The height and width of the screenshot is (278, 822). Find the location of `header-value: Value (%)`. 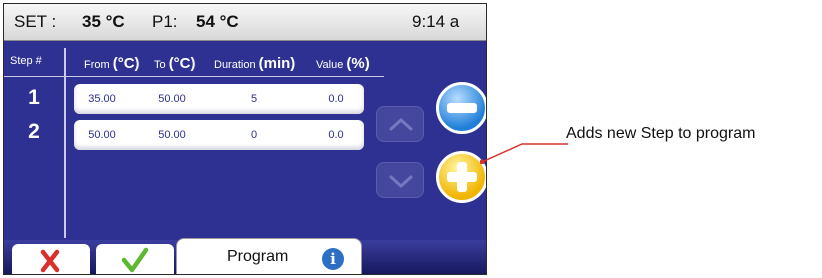

header-value: Value (%) is located at coordinates (343, 63).